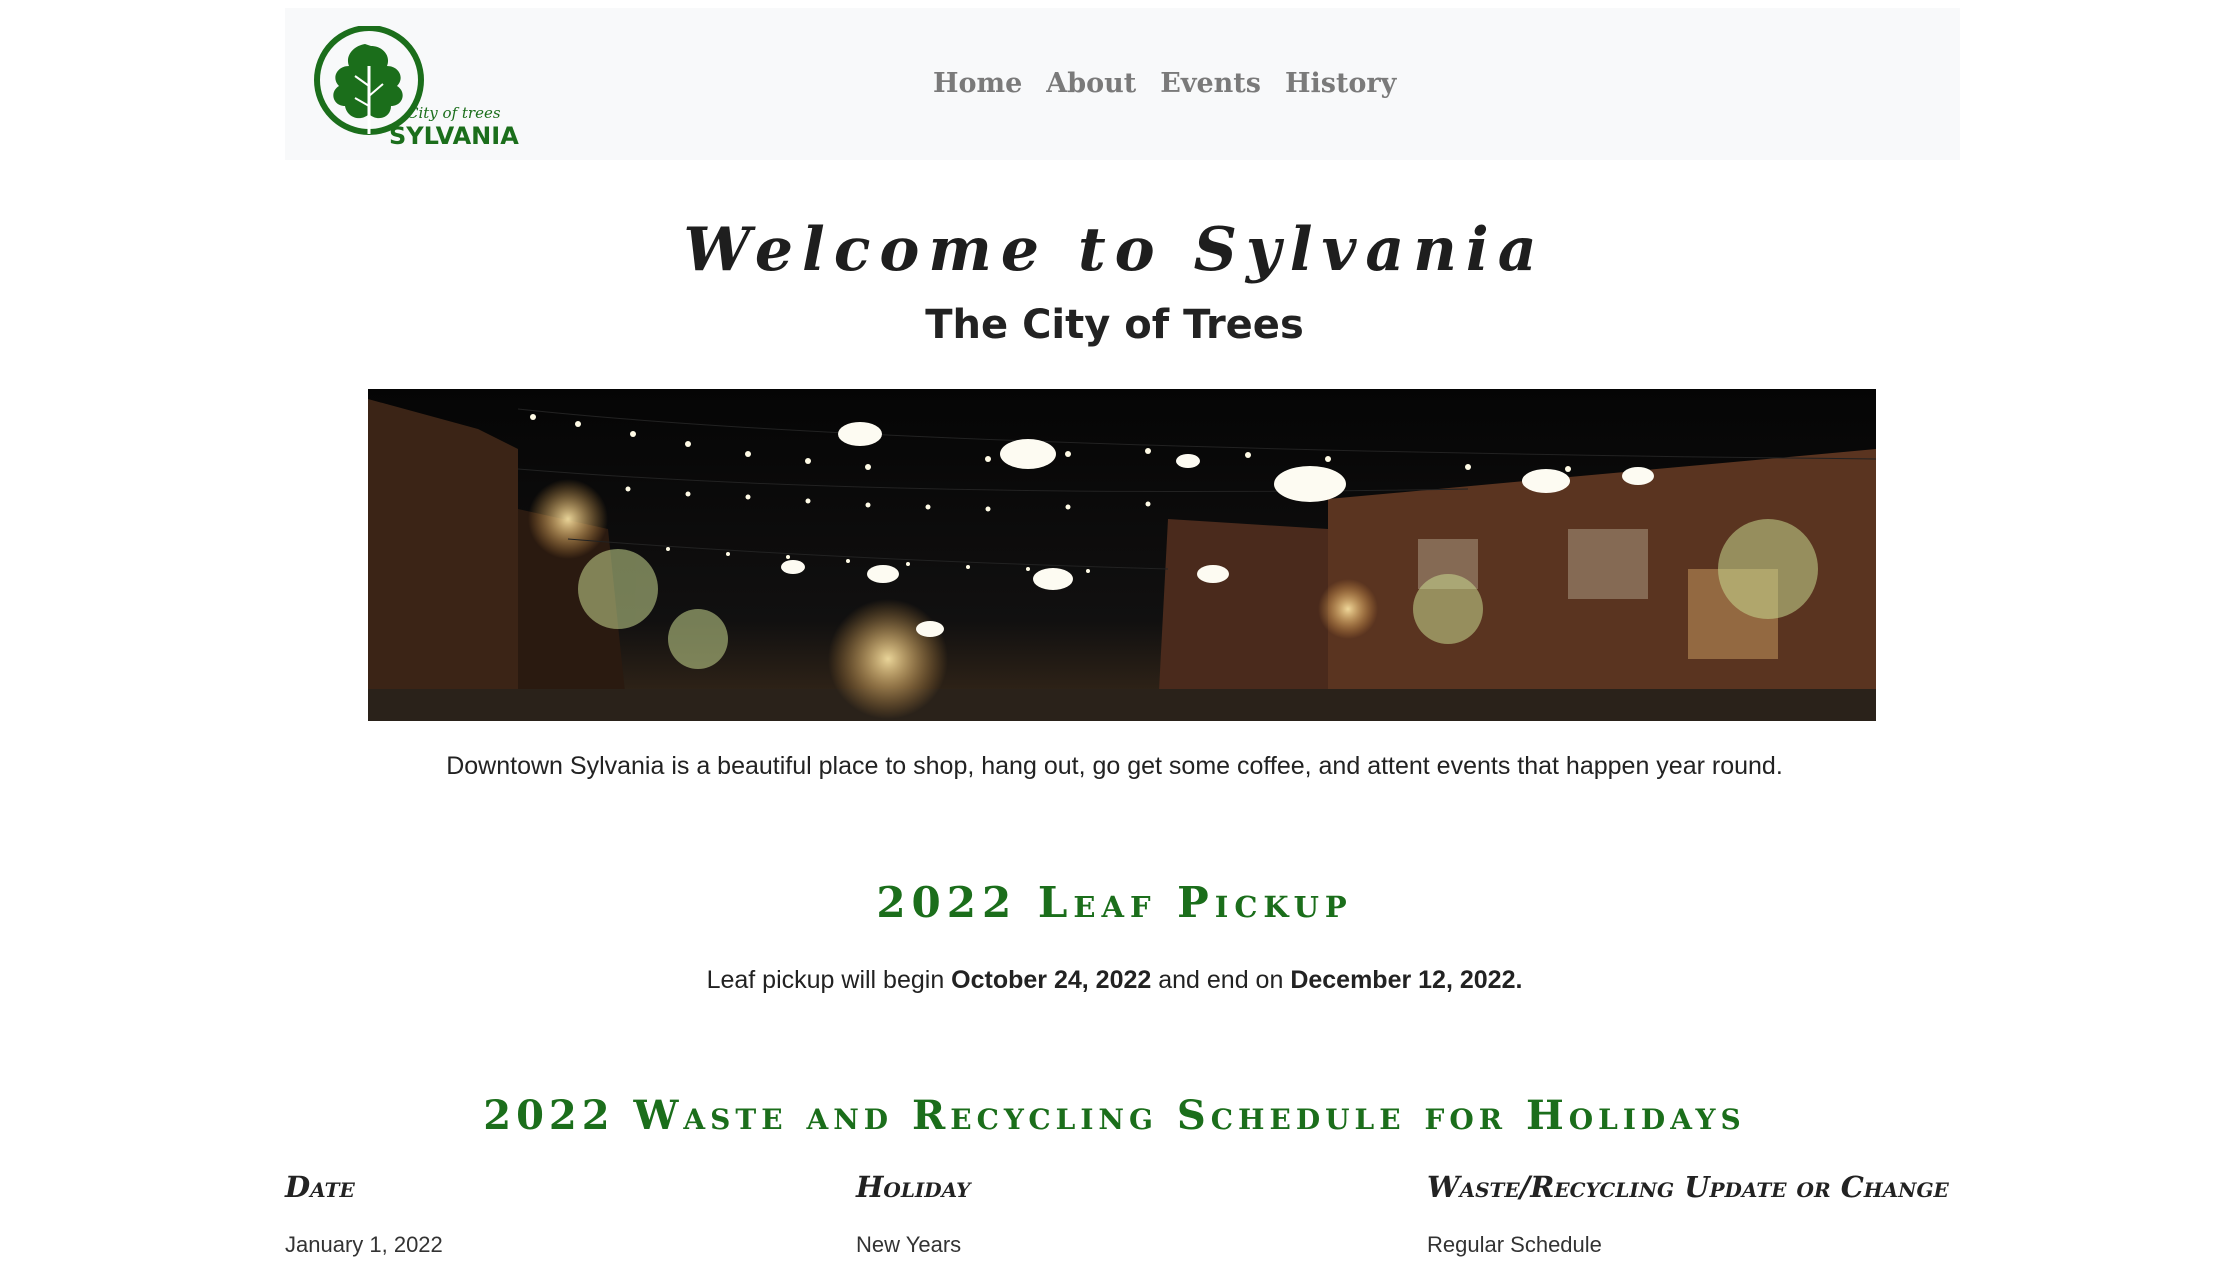  Describe the element at coordinates (454, 135) in the screenshot. I see `svg-text: SYLVANIA` at that location.